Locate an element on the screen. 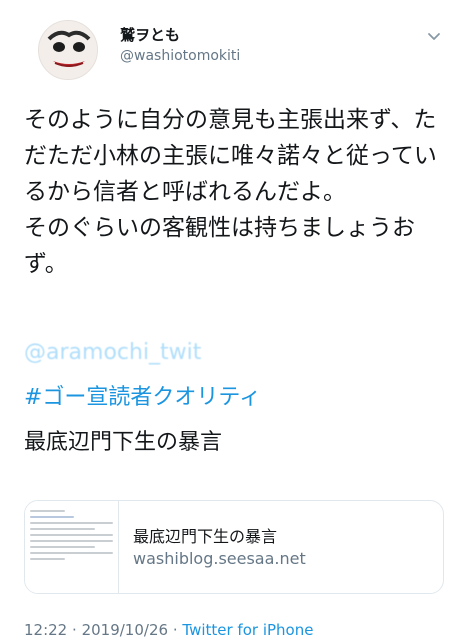  link-card-title: 最底辺門下生の暴言 is located at coordinates (205, 535).